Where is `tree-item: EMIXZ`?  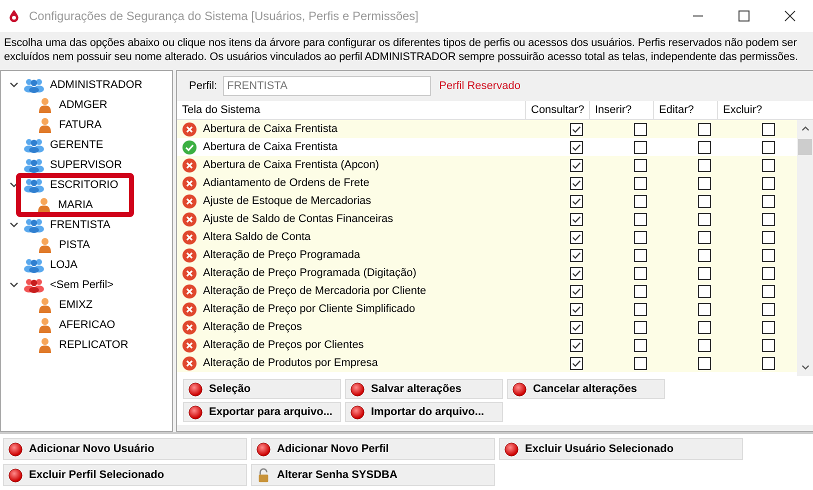
tree-item: EMIXZ is located at coordinates (76, 305).